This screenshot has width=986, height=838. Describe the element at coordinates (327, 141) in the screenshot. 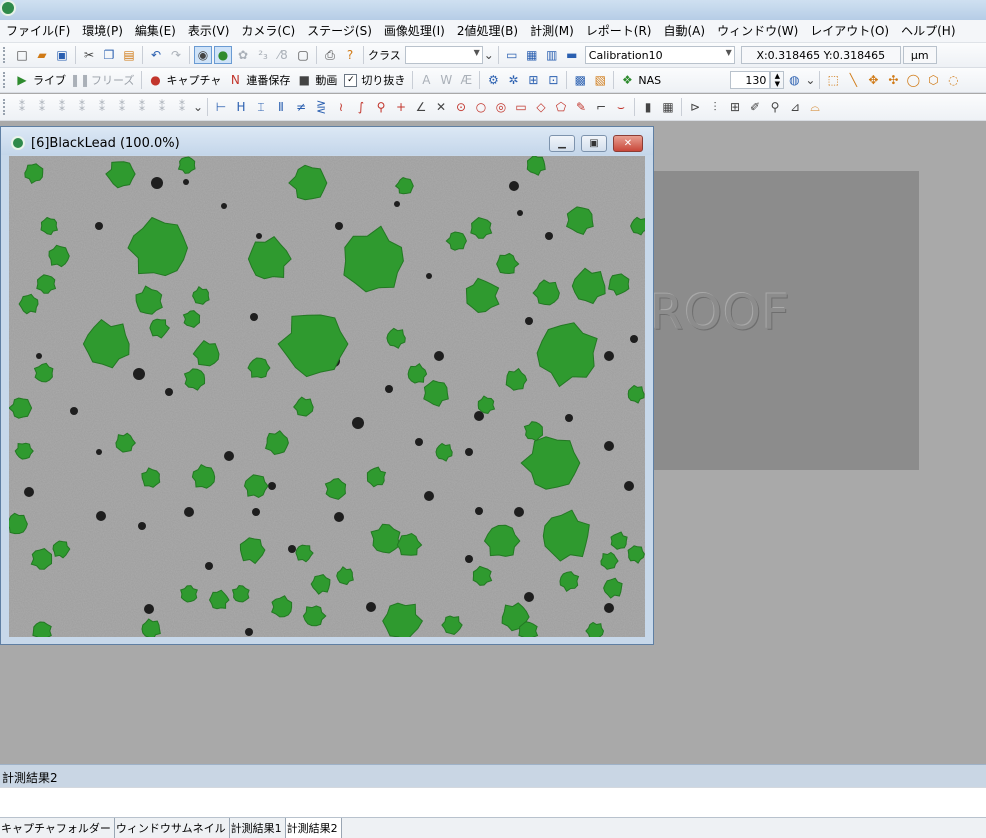

I see `image-window-titlebar: [6]BlackLead (100.0%) ▁ ▣ ✕` at that location.